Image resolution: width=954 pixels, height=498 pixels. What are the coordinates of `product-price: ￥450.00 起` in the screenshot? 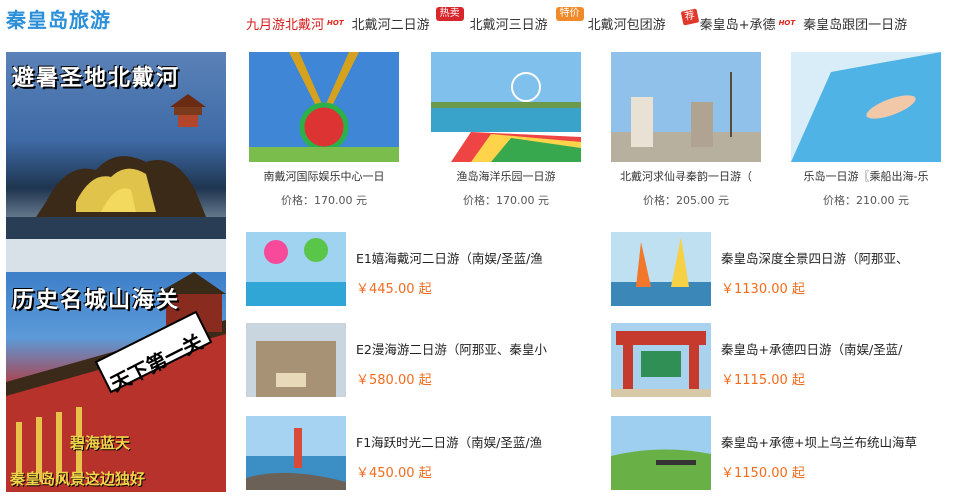 It's located at (394, 473).